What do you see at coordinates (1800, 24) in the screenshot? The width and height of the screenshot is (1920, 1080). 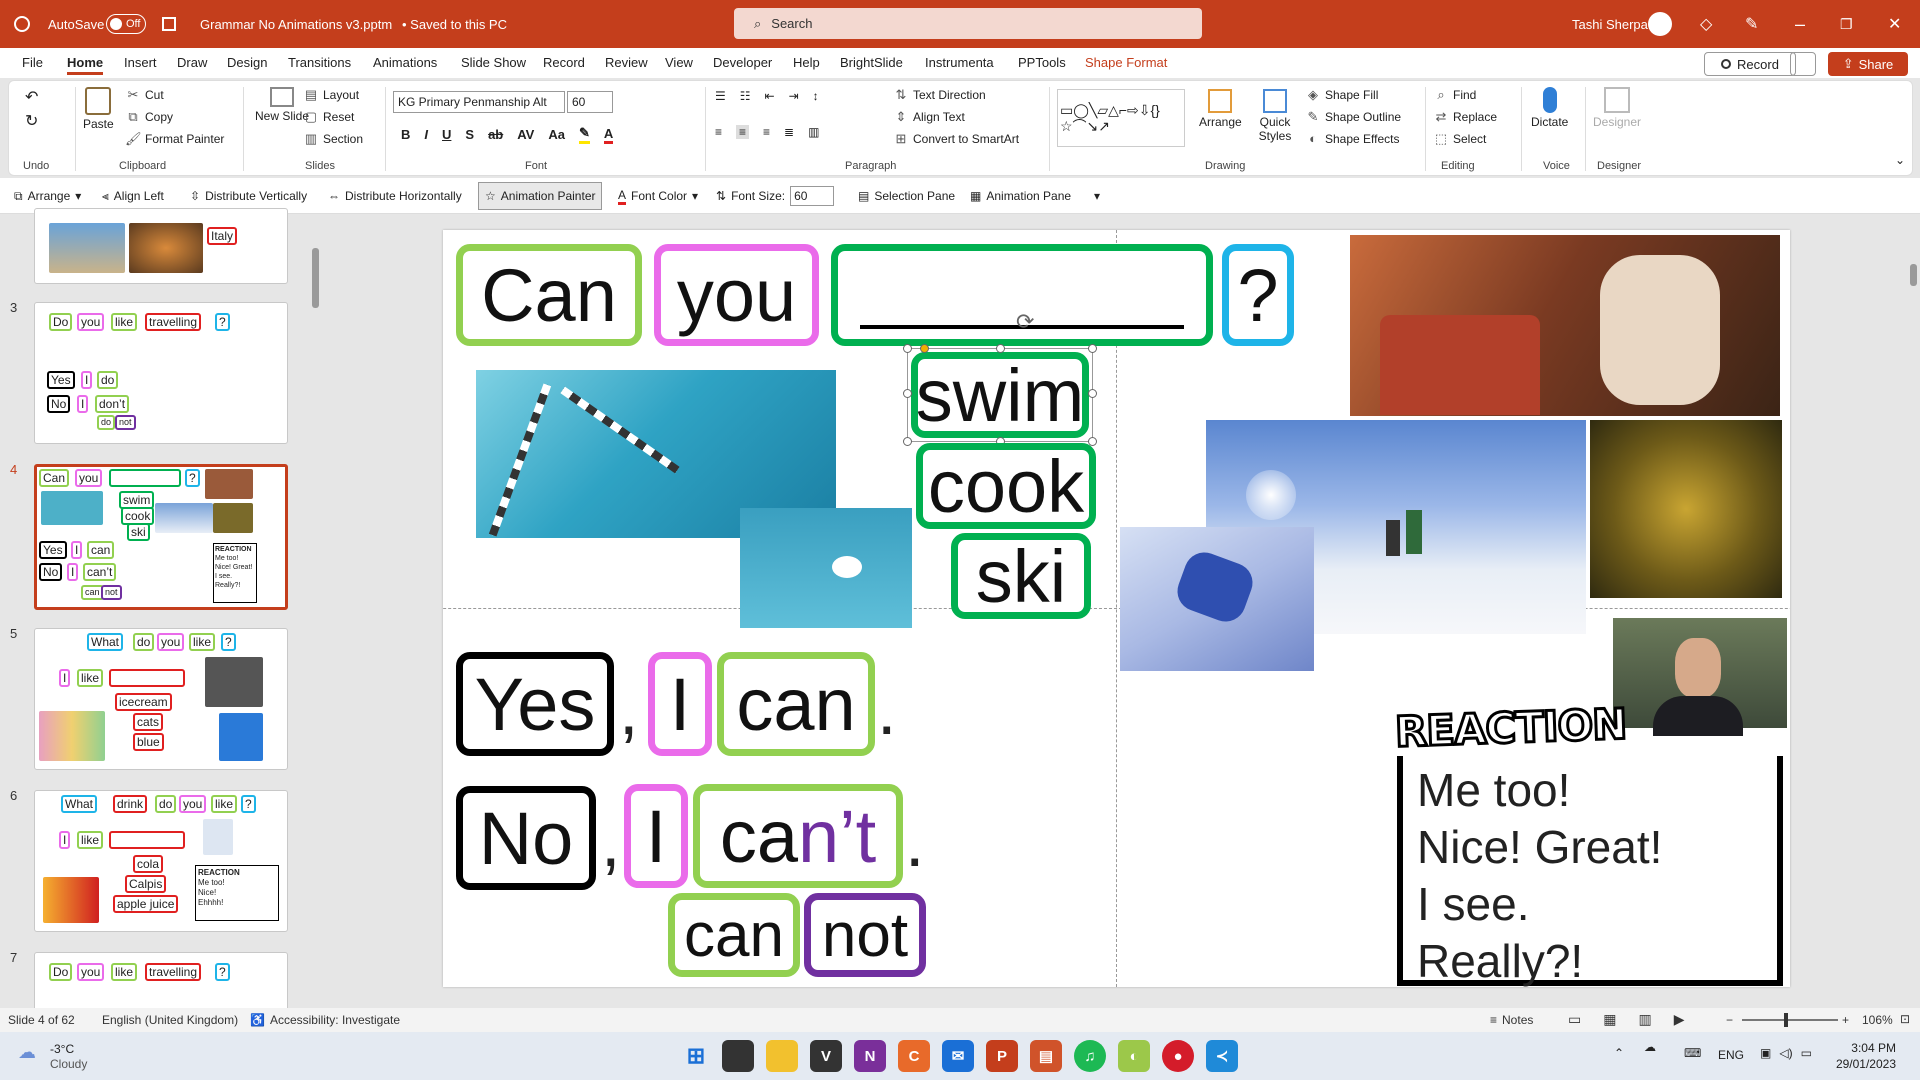 I see `minimize-icon: –` at bounding box center [1800, 24].